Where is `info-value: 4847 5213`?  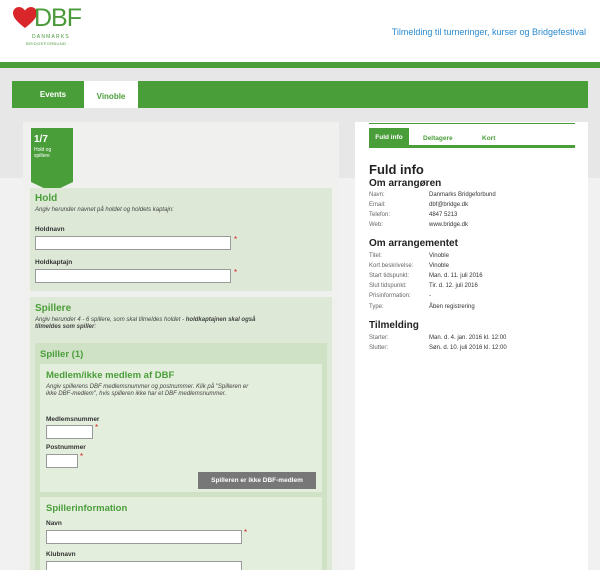 info-value: 4847 5213 is located at coordinates (443, 215).